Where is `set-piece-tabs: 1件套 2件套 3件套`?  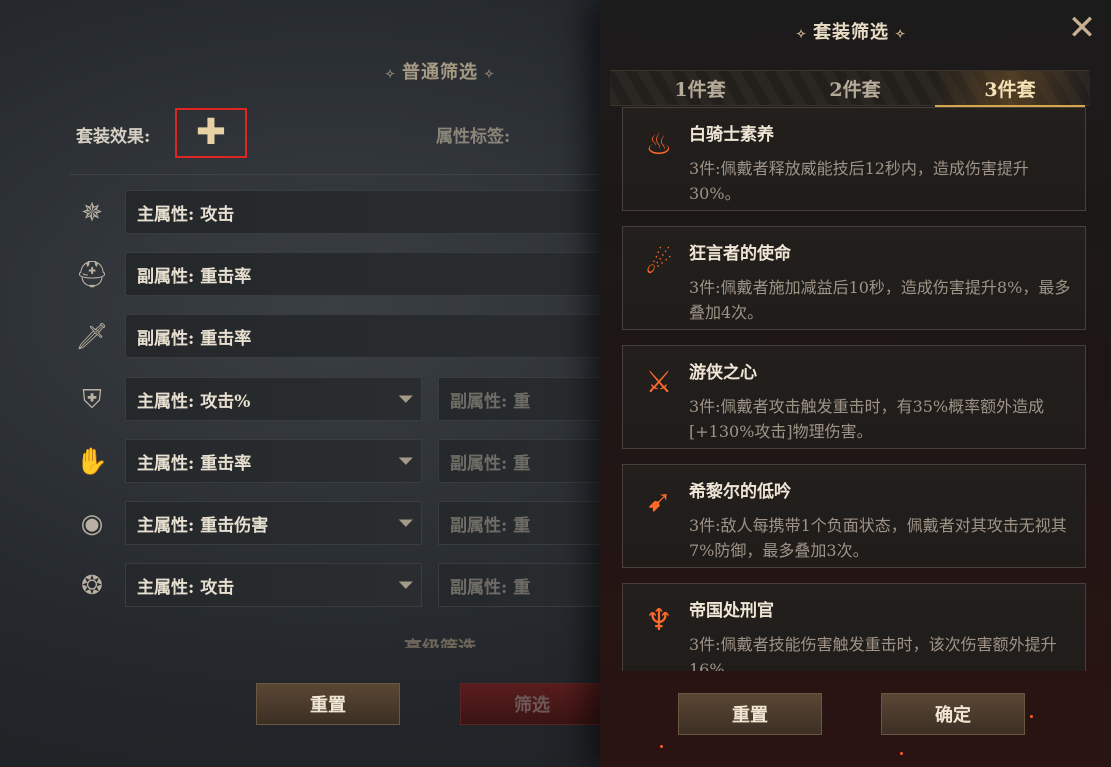
set-piece-tabs: 1件套 2件套 3件套 is located at coordinates (850, 88).